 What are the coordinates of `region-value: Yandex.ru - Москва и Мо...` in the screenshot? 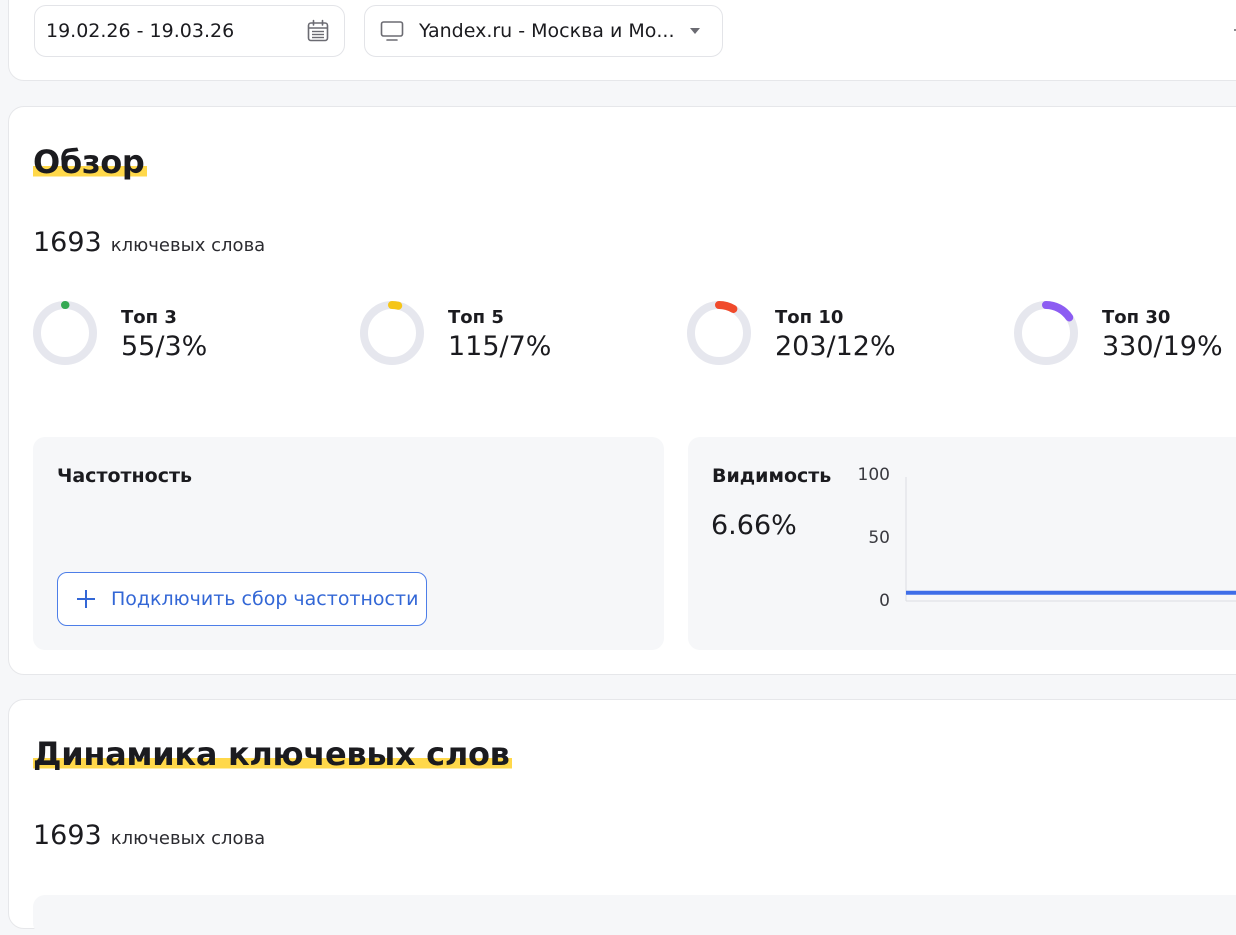 It's located at (547, 31).